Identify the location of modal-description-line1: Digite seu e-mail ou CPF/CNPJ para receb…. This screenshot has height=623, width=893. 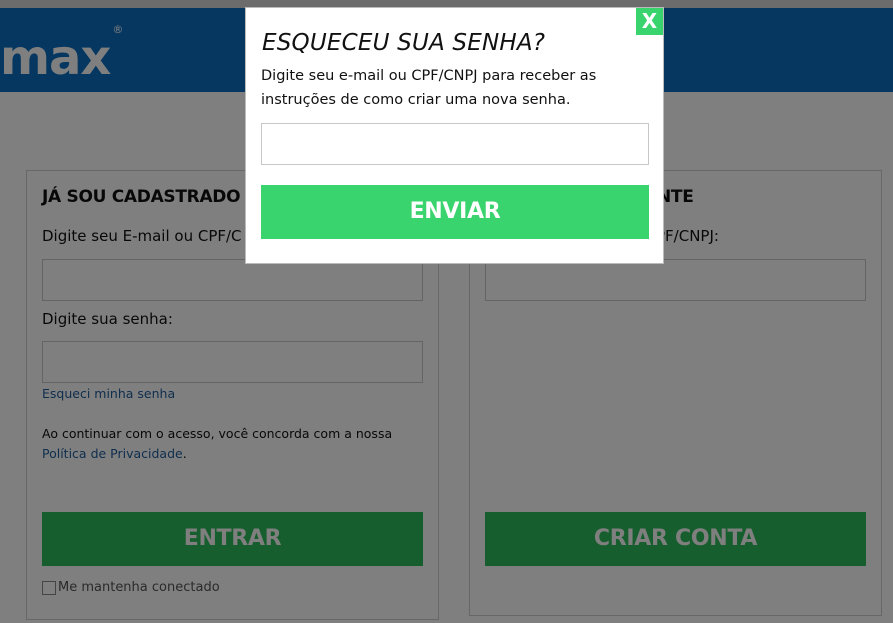
(429, 76).